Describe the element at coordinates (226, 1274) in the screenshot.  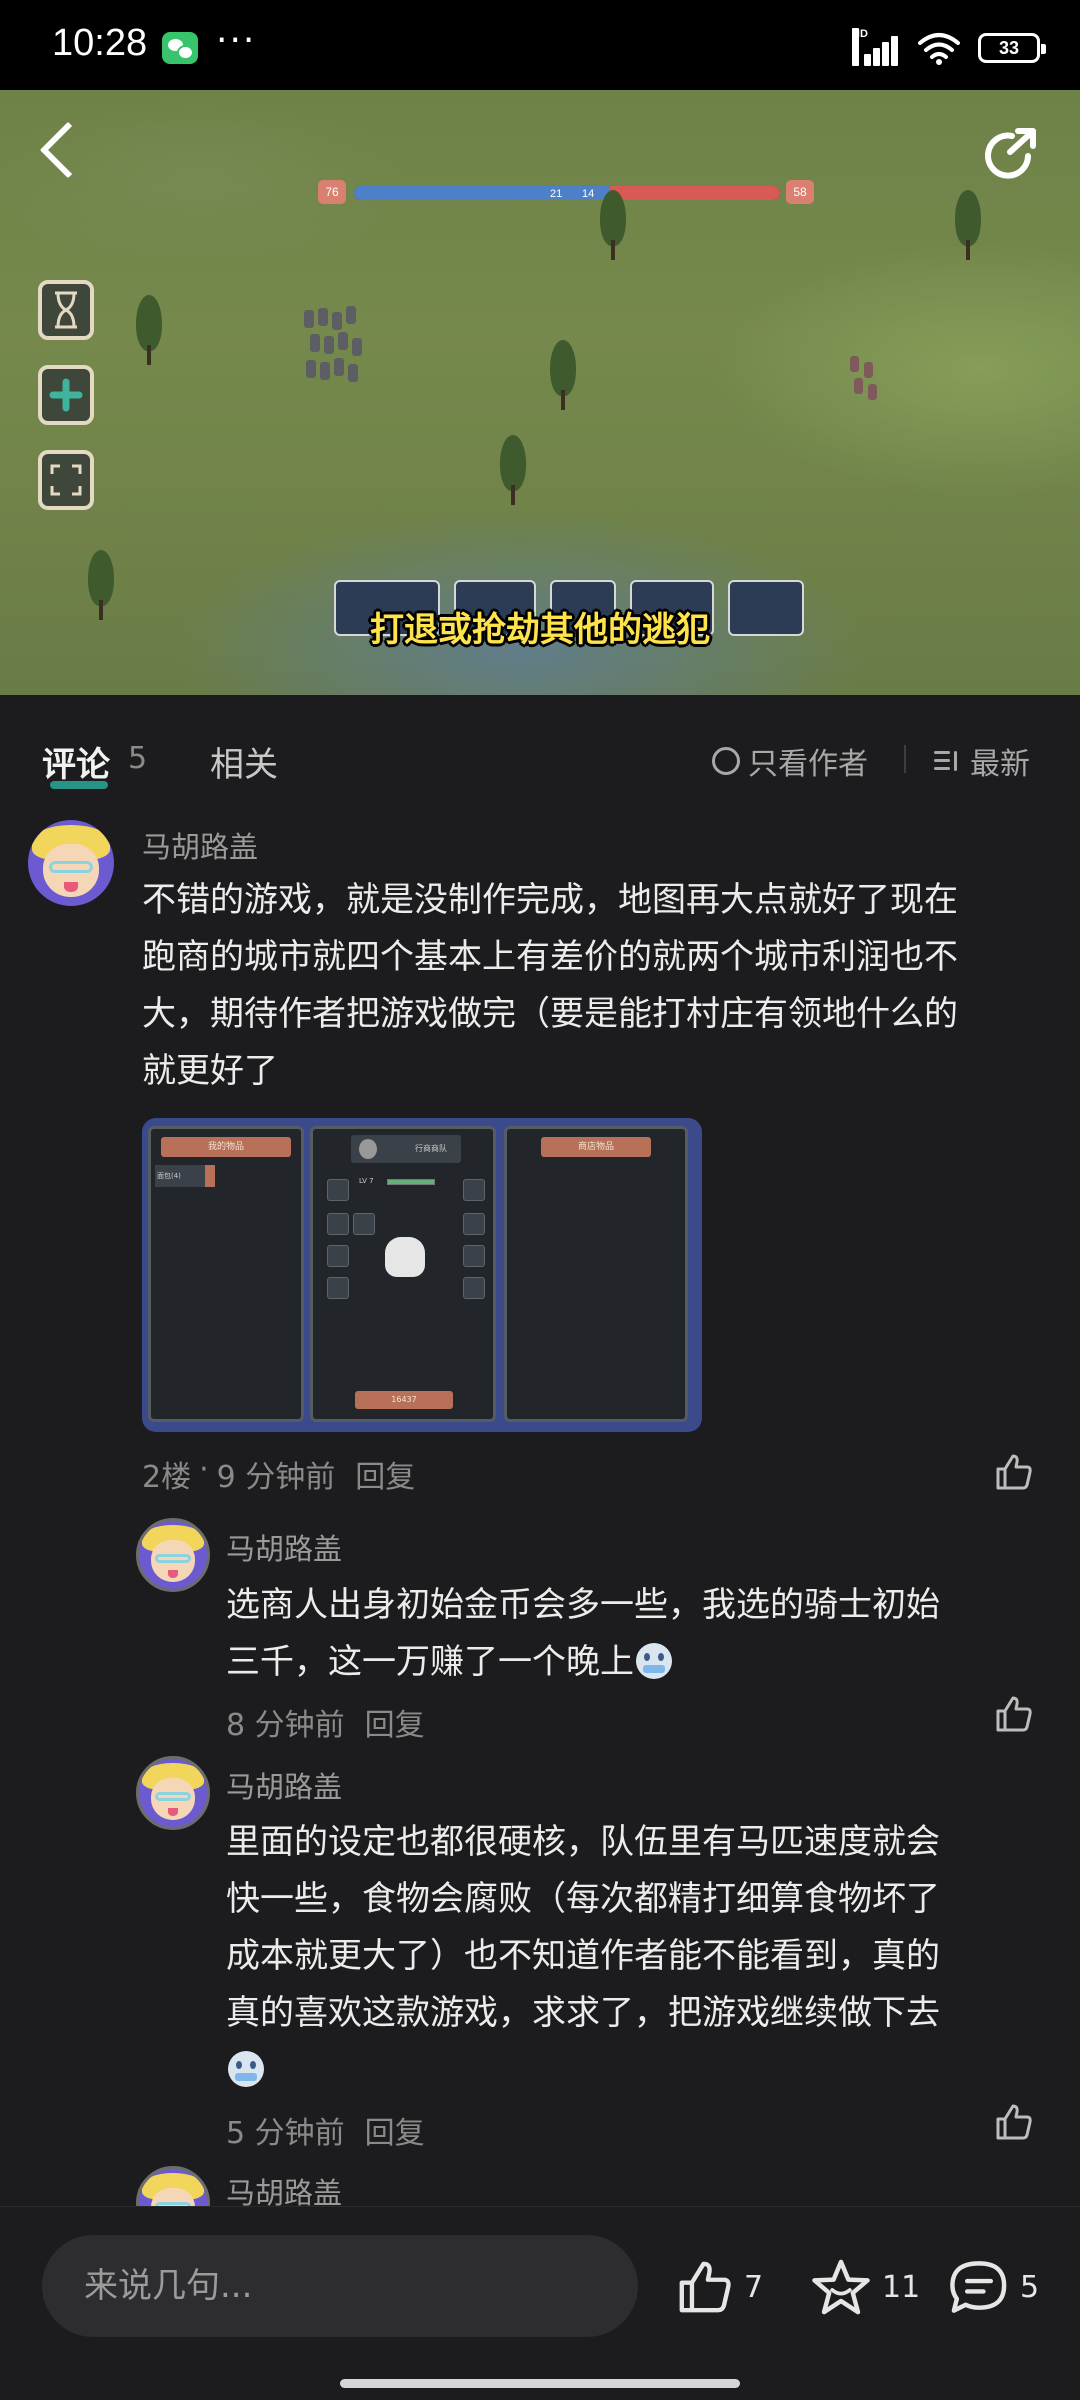
I see `inventory-panel: 我的物品 面包(4)` at that location.